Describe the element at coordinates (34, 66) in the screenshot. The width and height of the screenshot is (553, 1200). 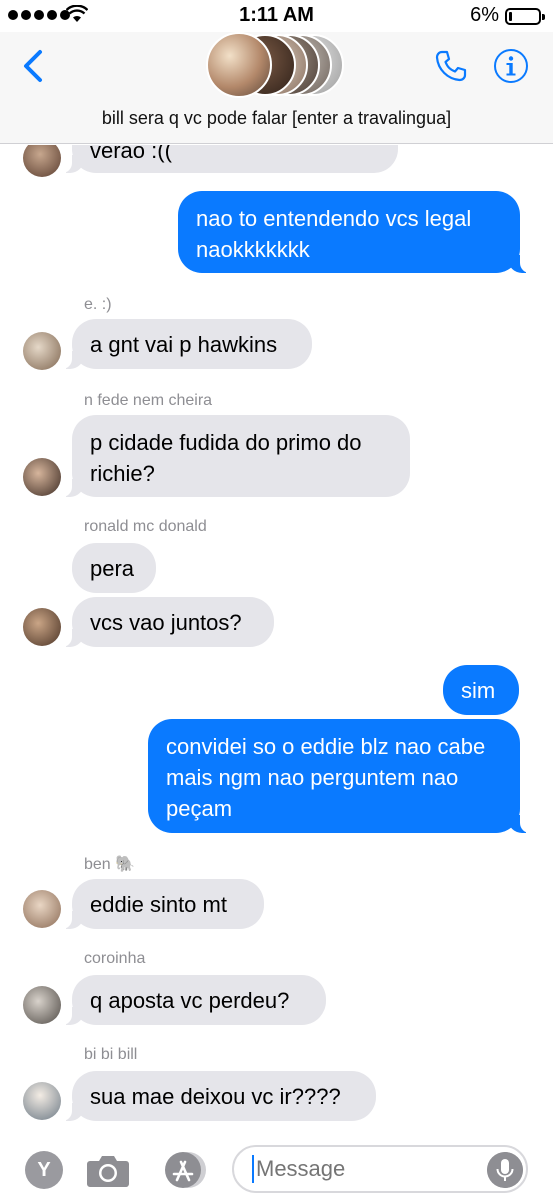
I see `back-chevron-icon` at that location.